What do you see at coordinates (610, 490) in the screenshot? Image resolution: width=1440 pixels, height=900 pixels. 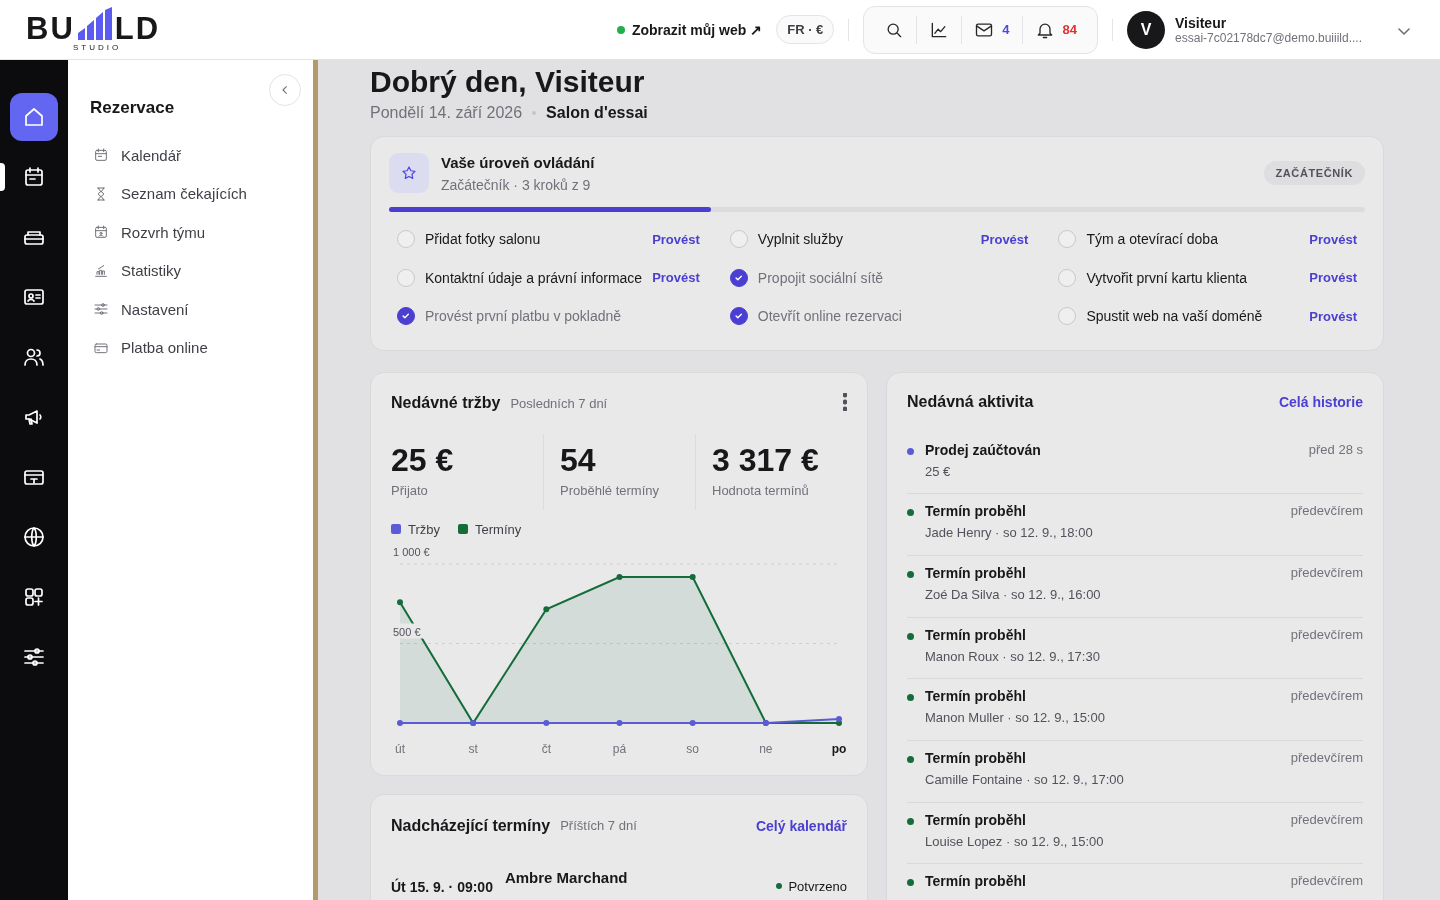 I see `stat-label: Proběhlé termíny` at bounding box center [610, 490].